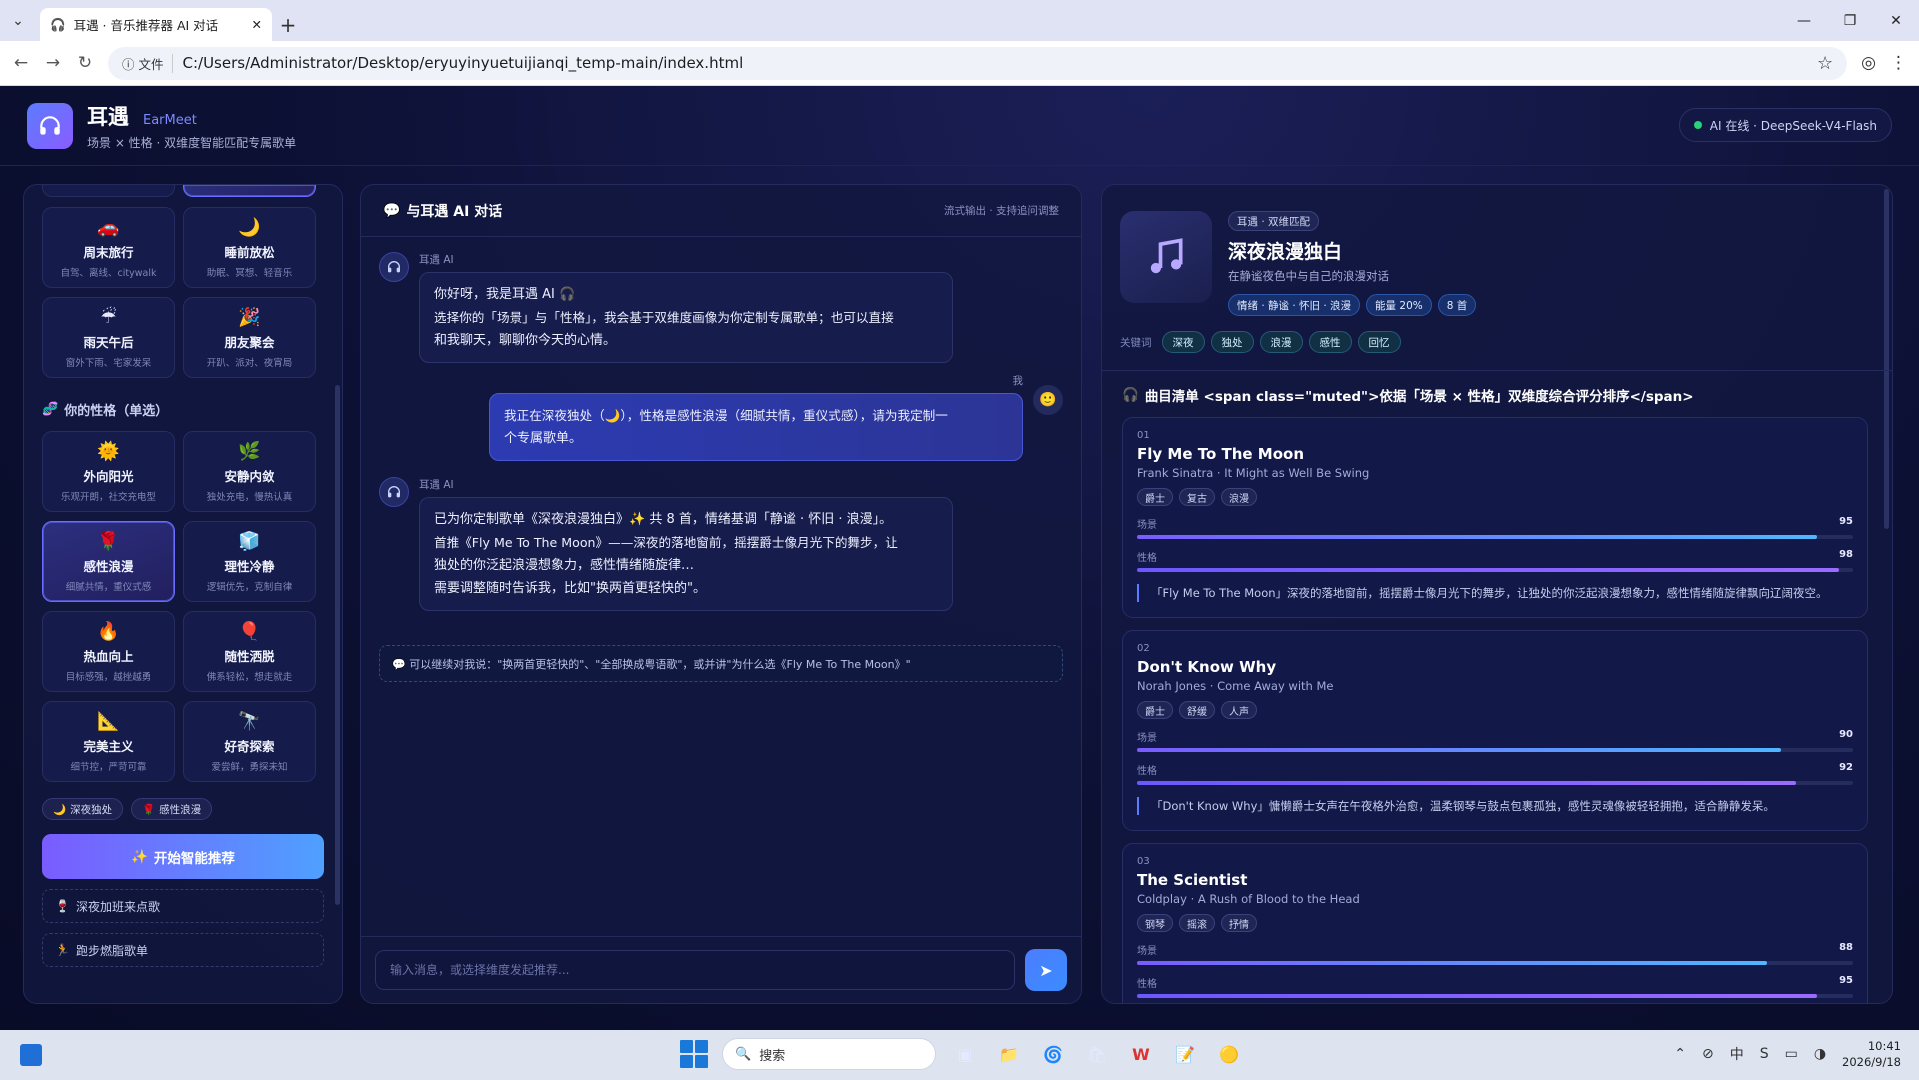 The width and height of the screenshot is (1919, 1080). I want to click on song-artist: Norah Jones · Come Away with Me, so click(1235, 686).